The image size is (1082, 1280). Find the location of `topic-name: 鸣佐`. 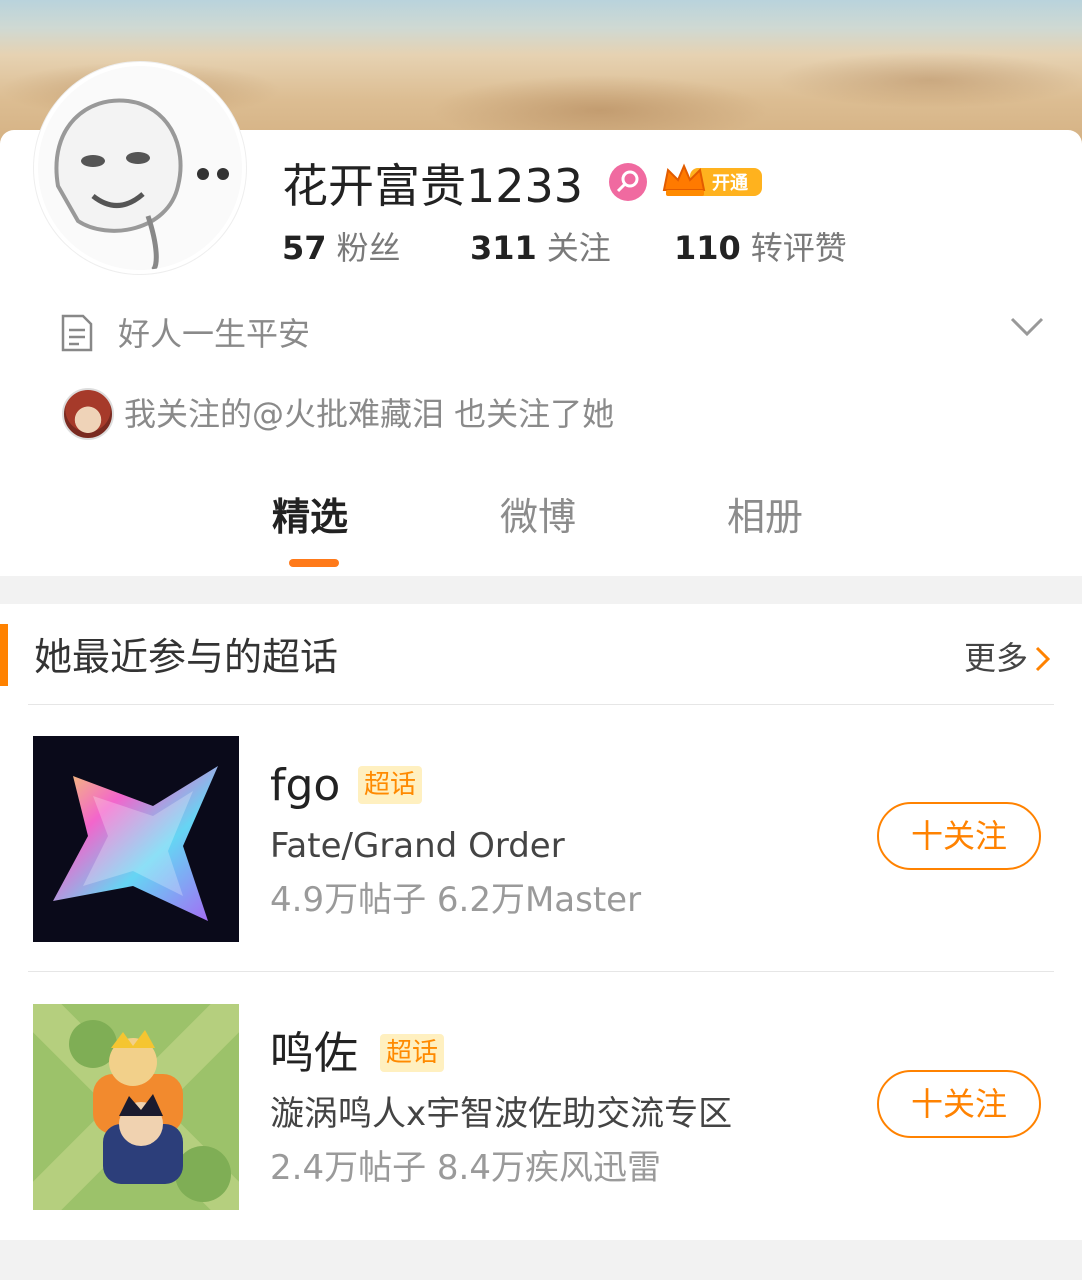

topic-name: 鸣佐 is located at coordinates (314, 1054).